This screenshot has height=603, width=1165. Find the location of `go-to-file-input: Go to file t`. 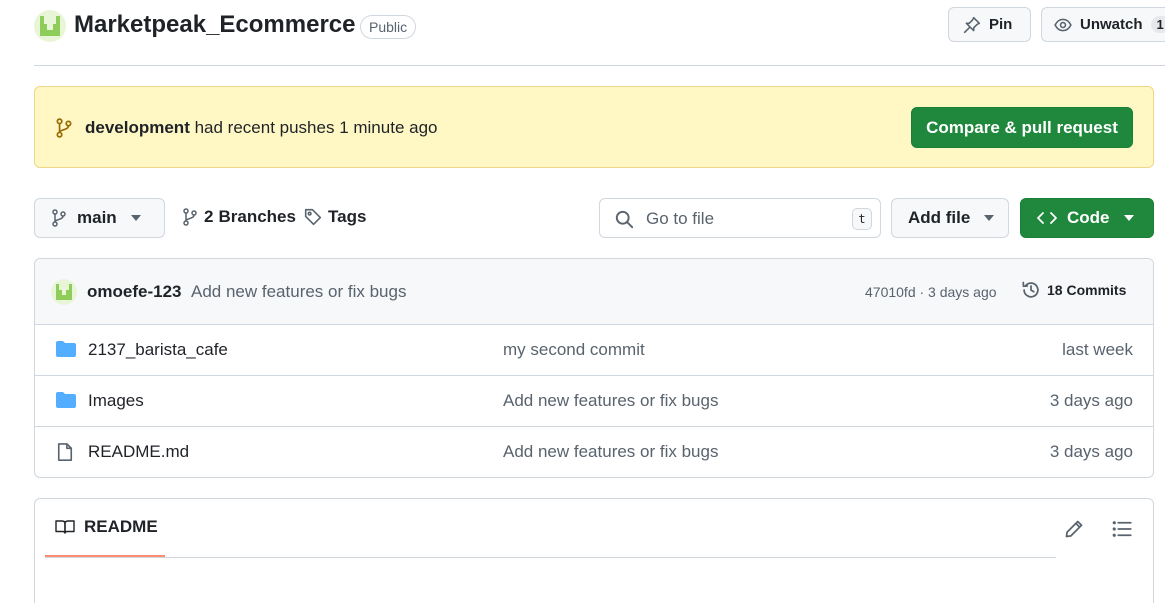

go-to-file-input: Go to file t is located at coordinates (740, 218).